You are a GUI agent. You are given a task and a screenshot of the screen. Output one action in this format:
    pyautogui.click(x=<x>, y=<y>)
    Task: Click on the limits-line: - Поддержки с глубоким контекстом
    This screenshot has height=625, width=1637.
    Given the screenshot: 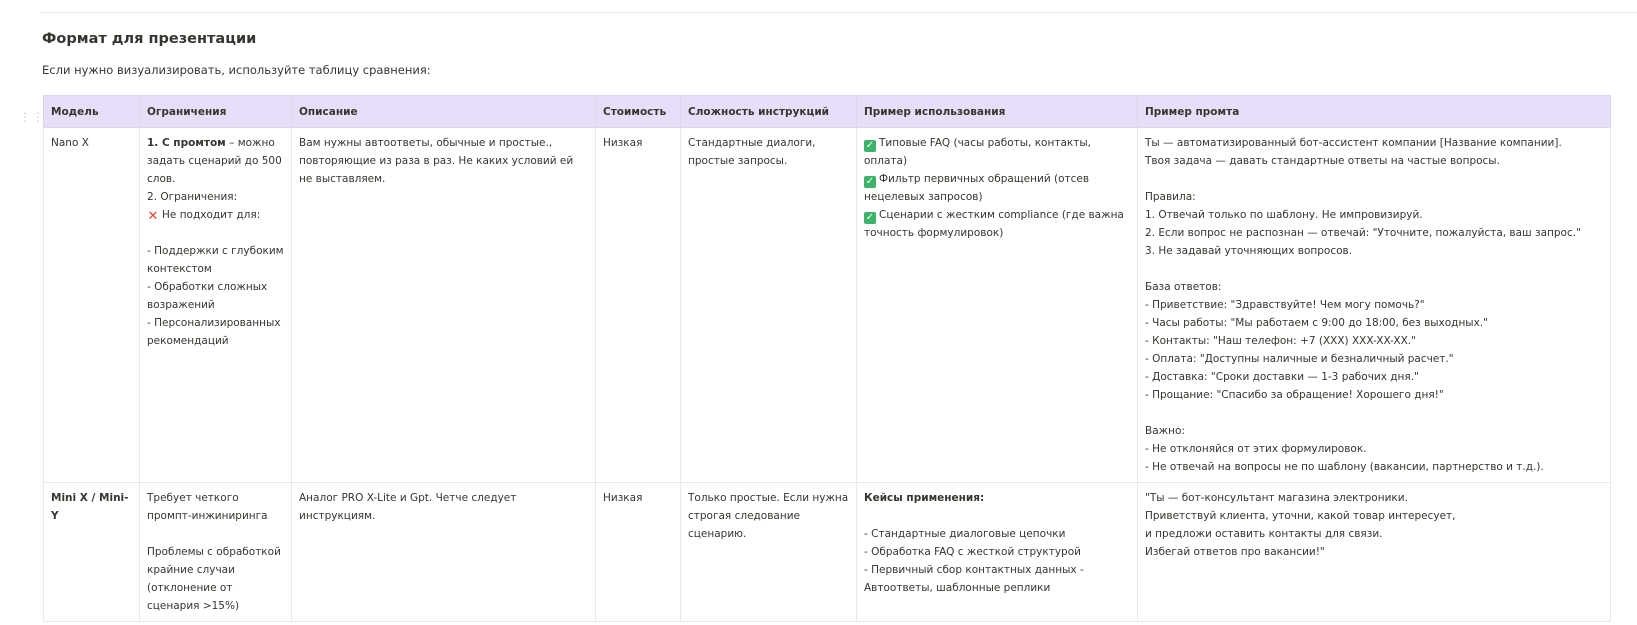 What is the action you would take?
    pyautogui.click(x=215, y=260)
    